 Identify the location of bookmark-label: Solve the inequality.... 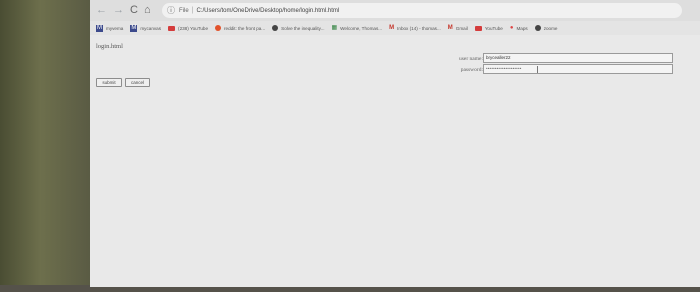
(303, 28).